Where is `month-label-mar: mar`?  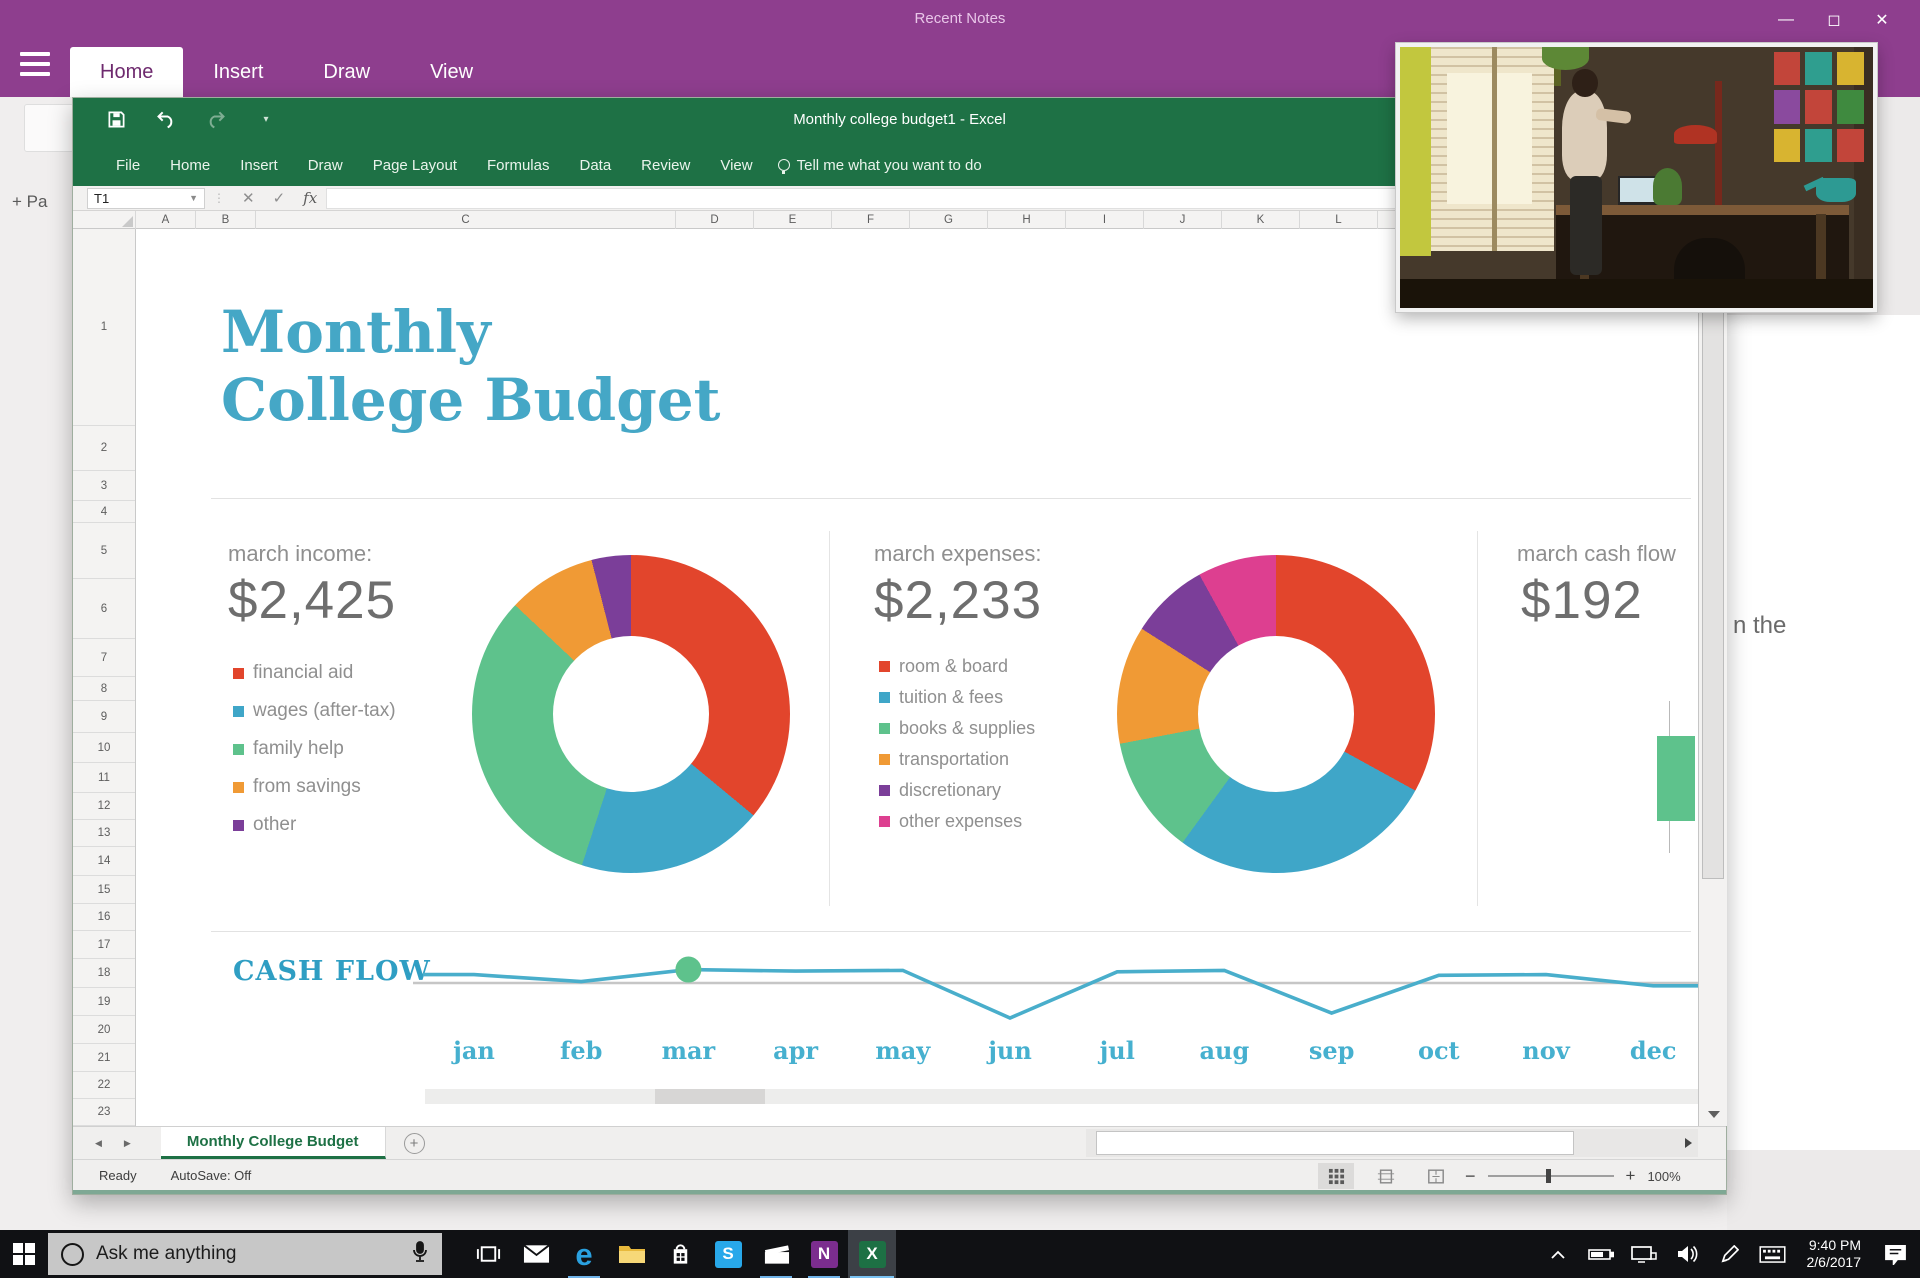 month-label-mar: mar is located at coordinates (688, 1050).